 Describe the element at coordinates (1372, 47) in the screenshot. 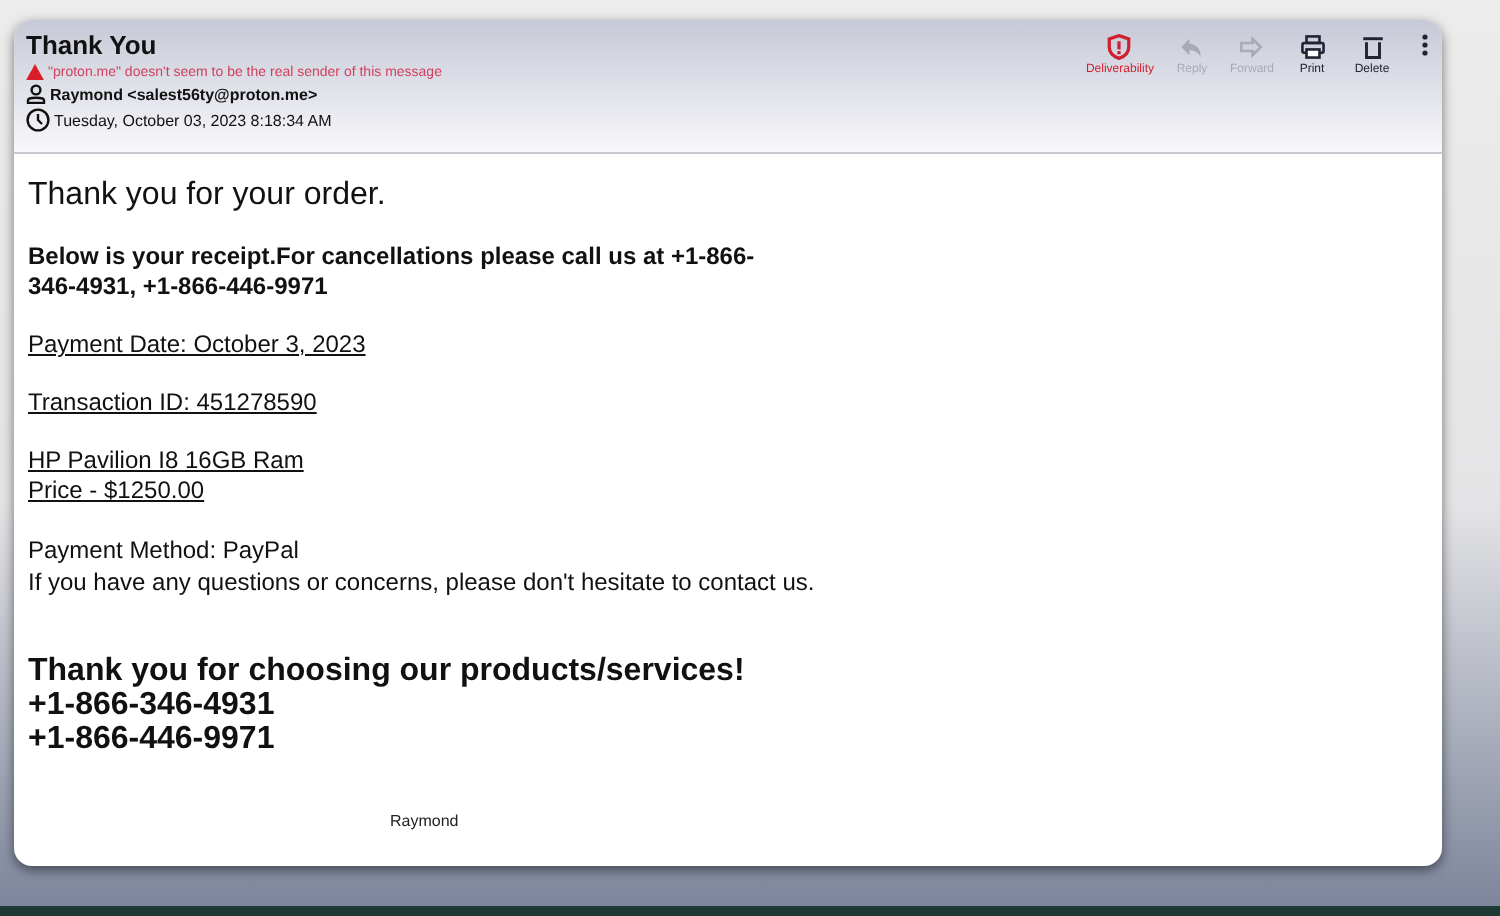

I see `trash-icon` at that location.